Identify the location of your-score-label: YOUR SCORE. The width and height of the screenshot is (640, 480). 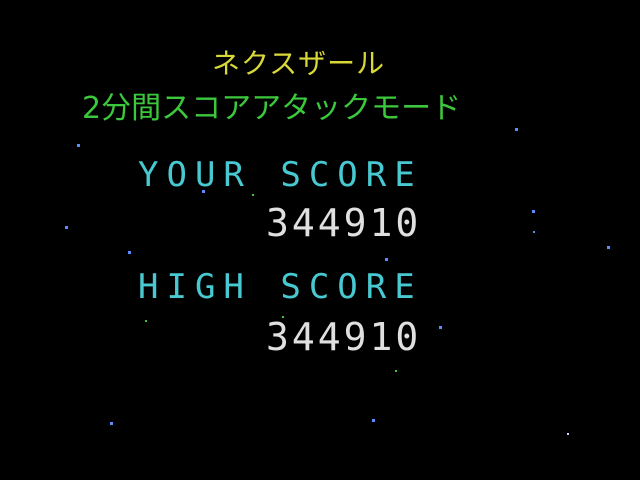
(280, 175).